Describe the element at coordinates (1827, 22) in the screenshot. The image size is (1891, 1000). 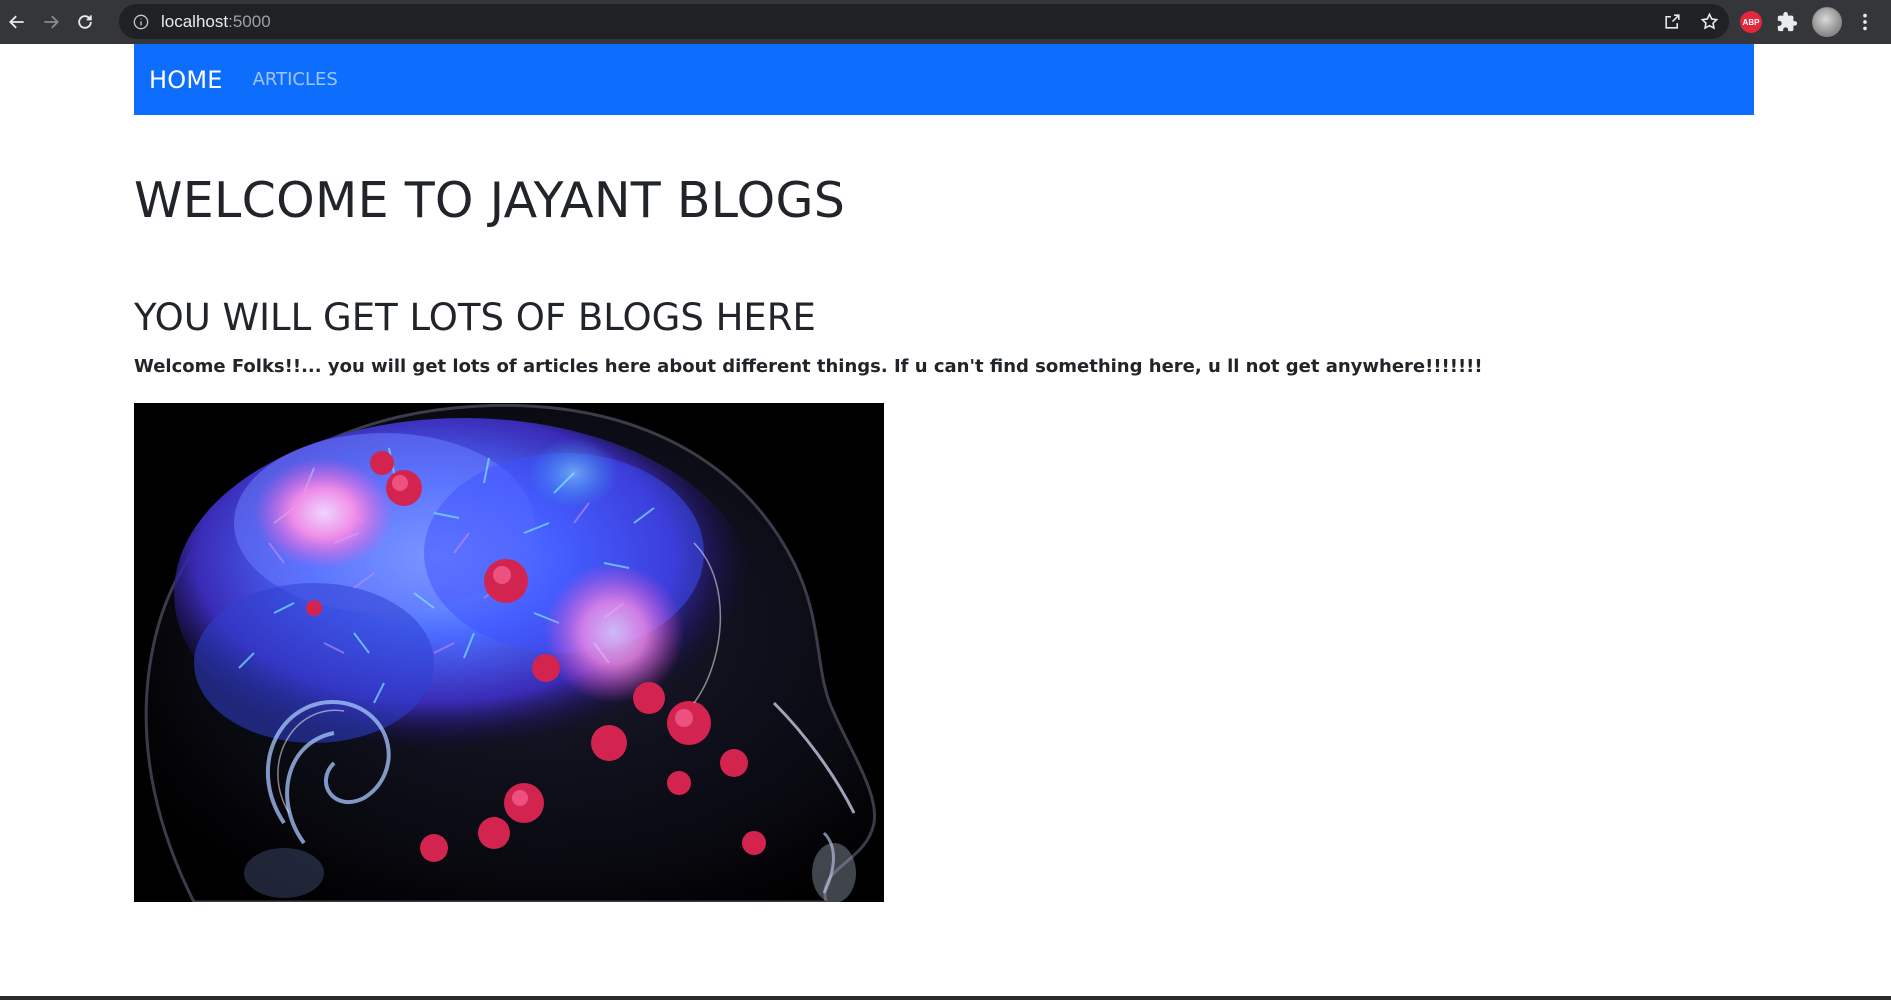
I see `profile-avatar` at that location.